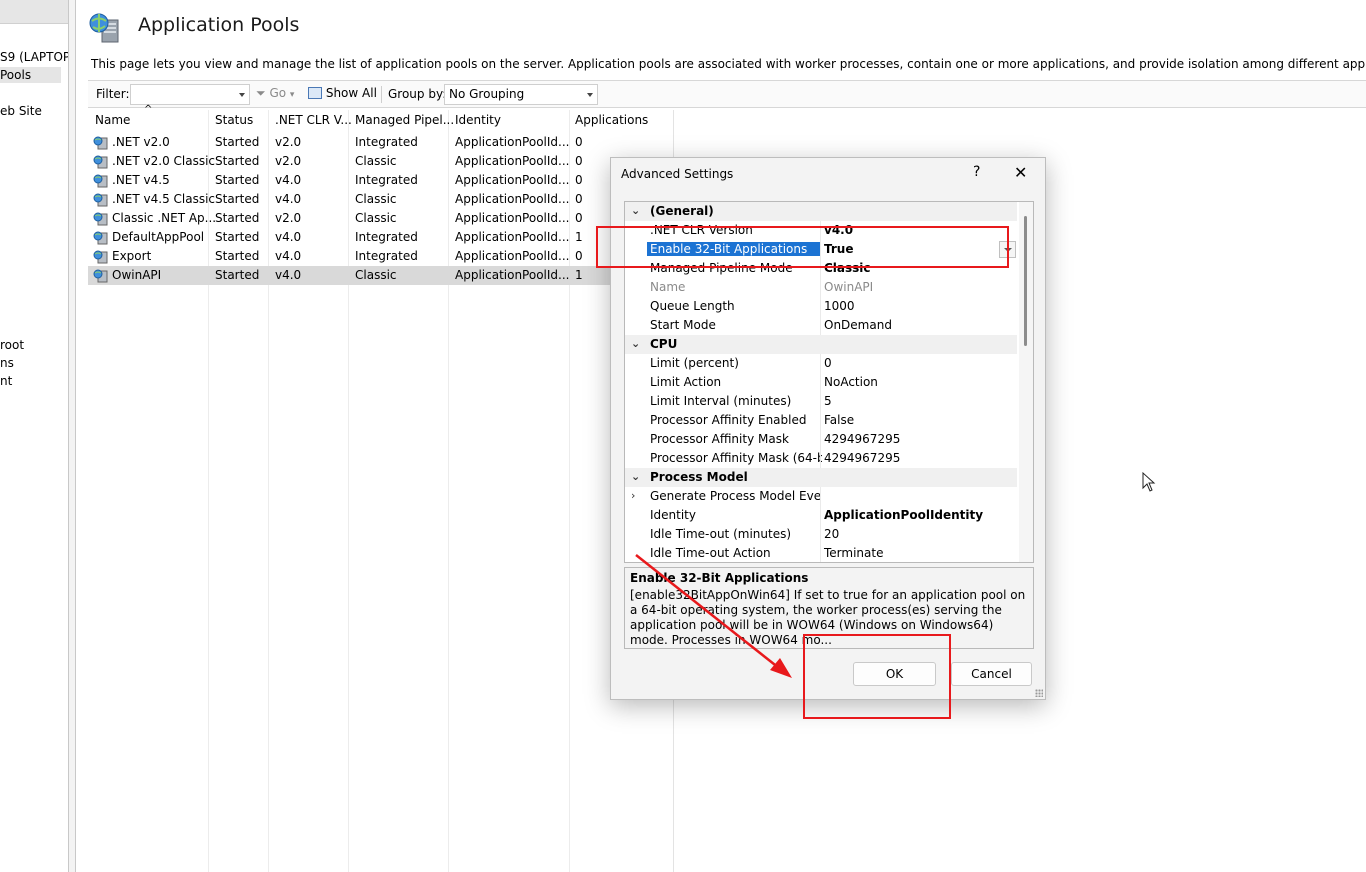 This screenshot has height=872, width=1366. Describe the element at coordinates (288, 180) in the screenshot. I see `cell-clr: v4.0` at that location.